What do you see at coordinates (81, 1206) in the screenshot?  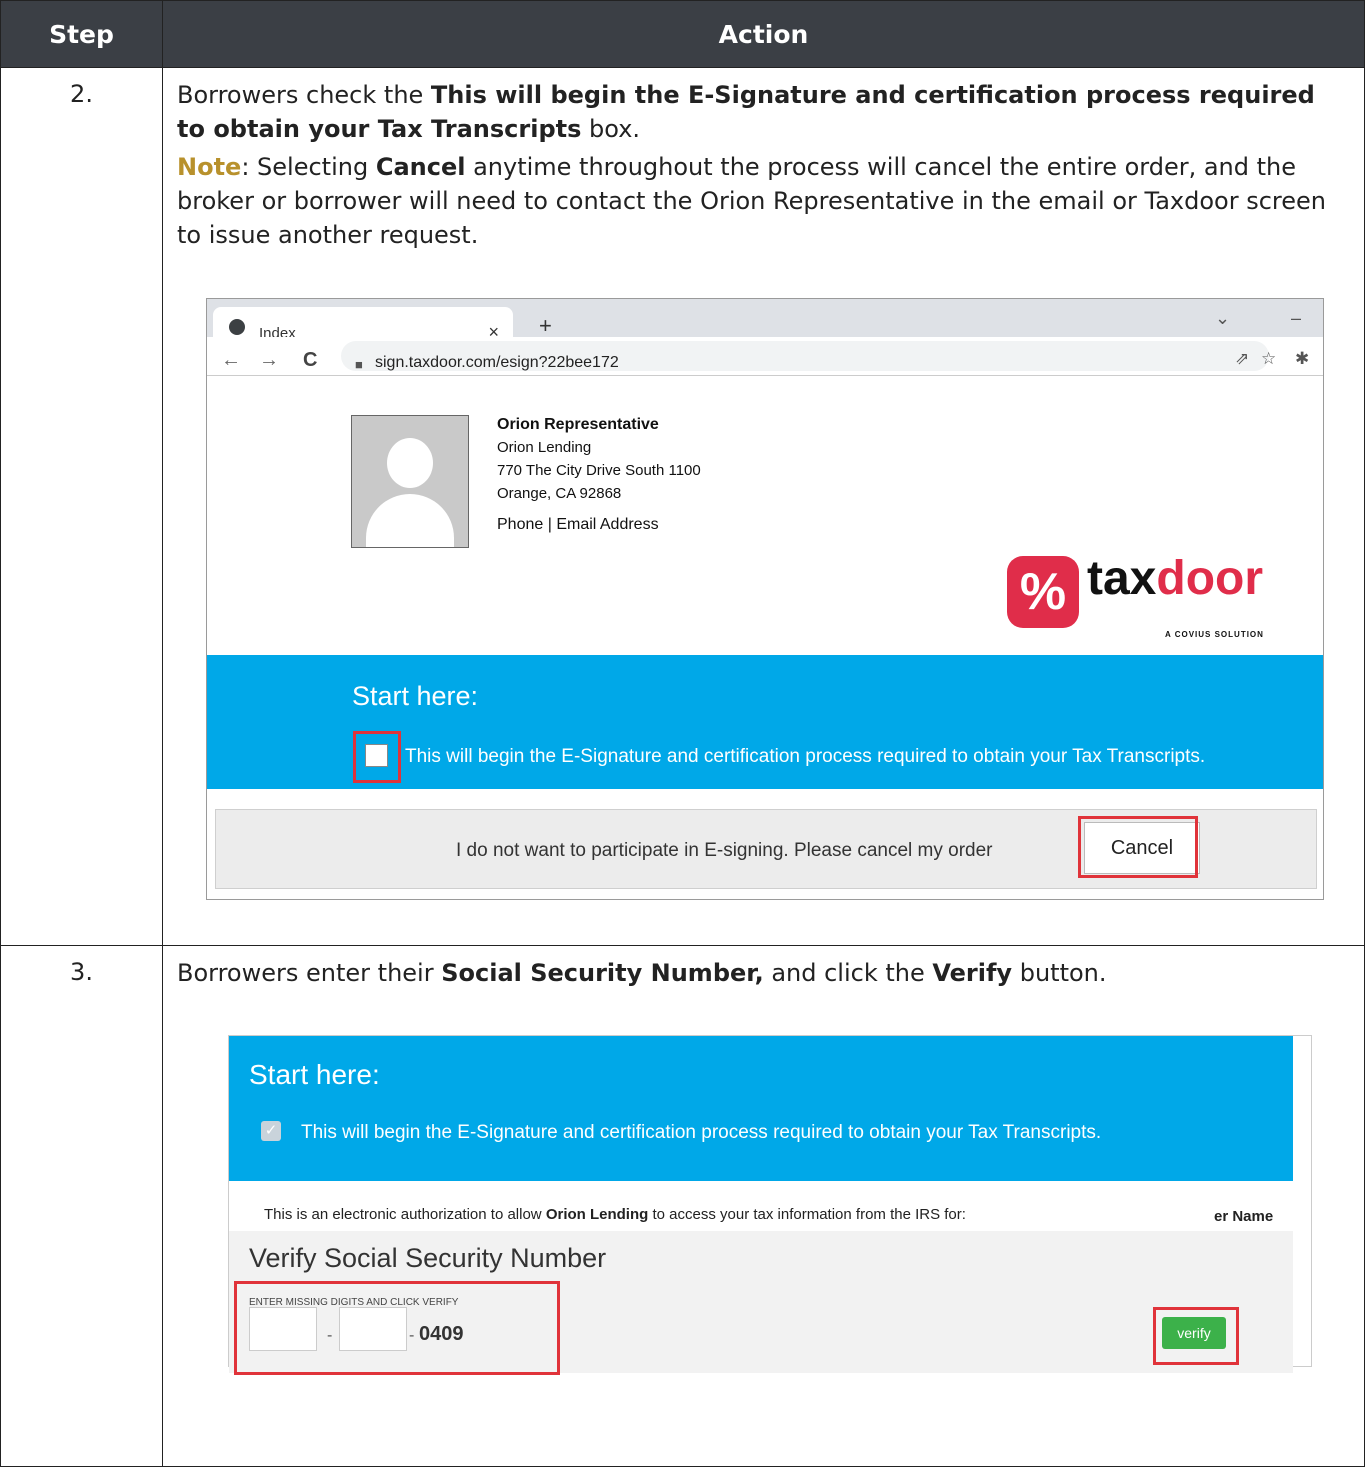 I see `step-number: 3.` at bounding box center [81, 1206].